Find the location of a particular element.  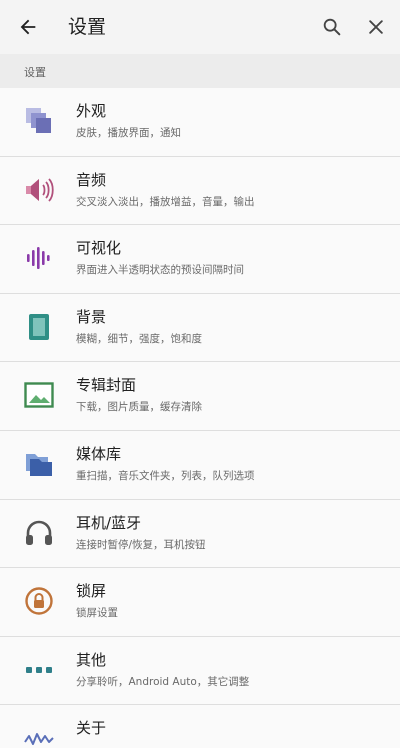

back-icon is located at coordinates (28, 27).